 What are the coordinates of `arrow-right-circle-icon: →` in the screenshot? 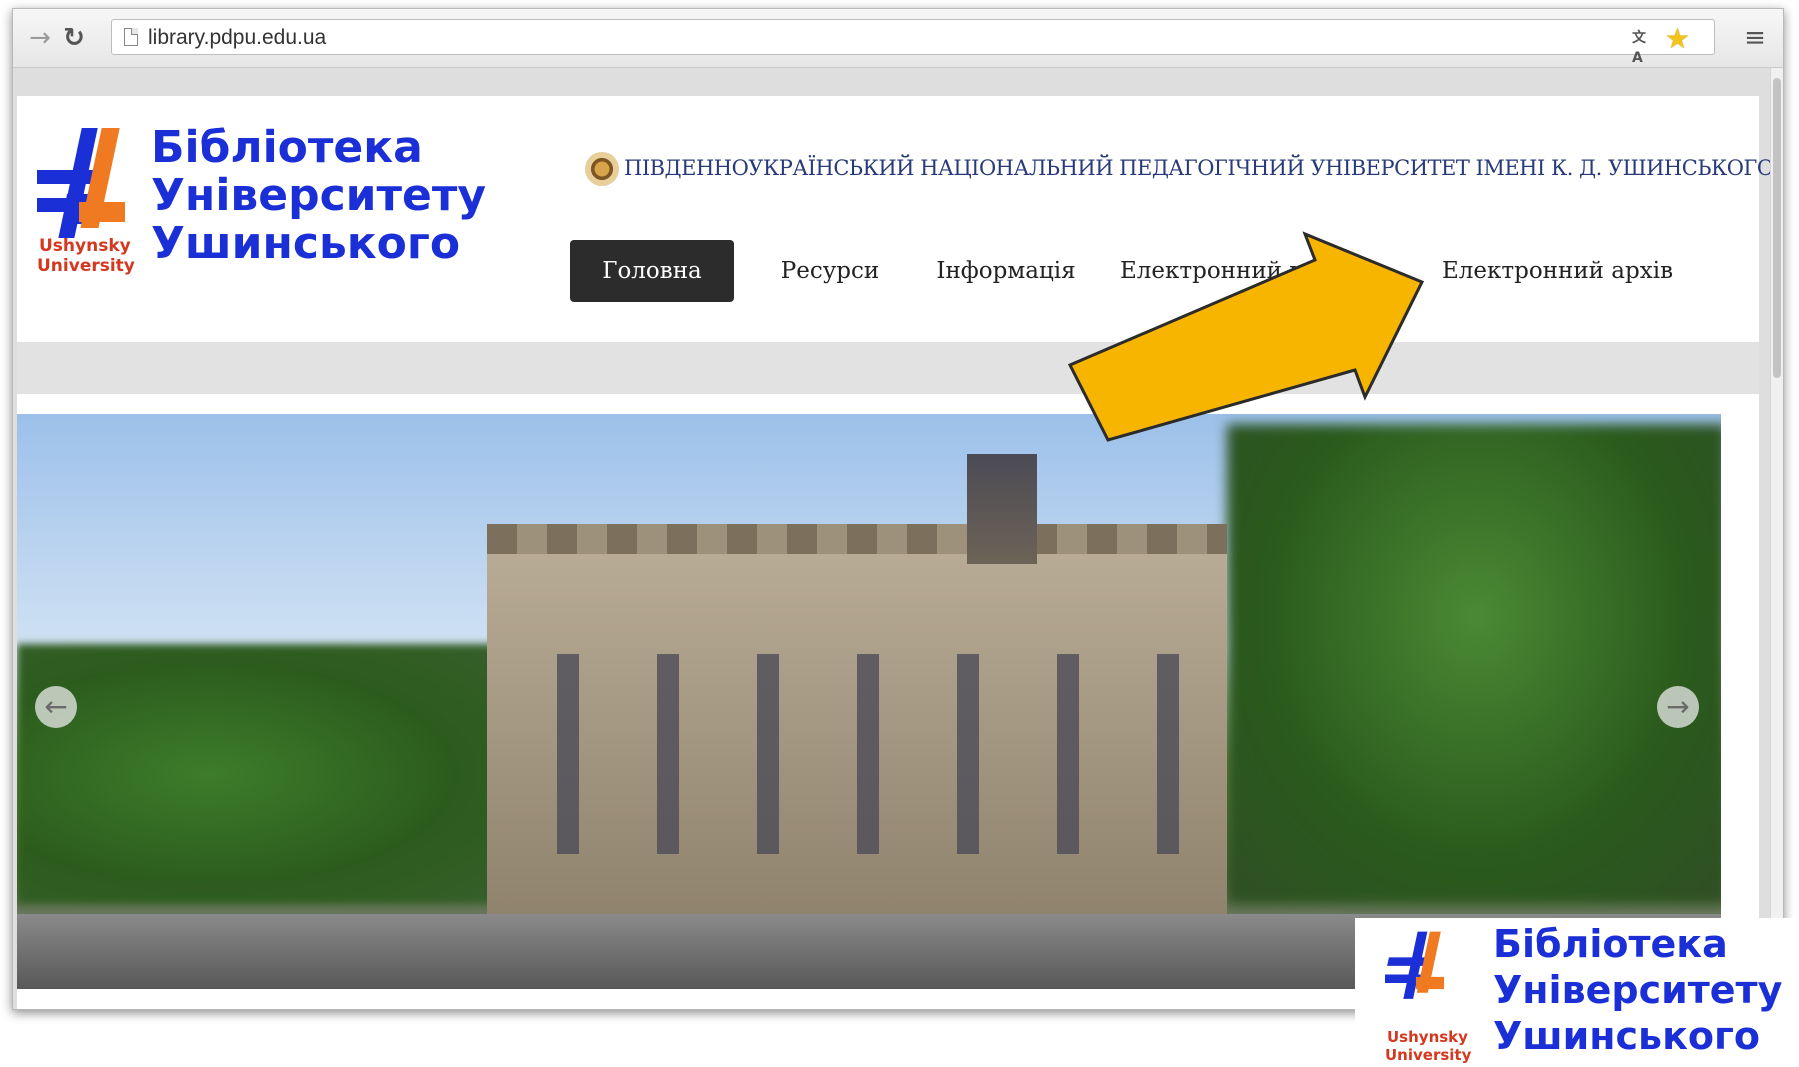 It's located at (1678, 707).